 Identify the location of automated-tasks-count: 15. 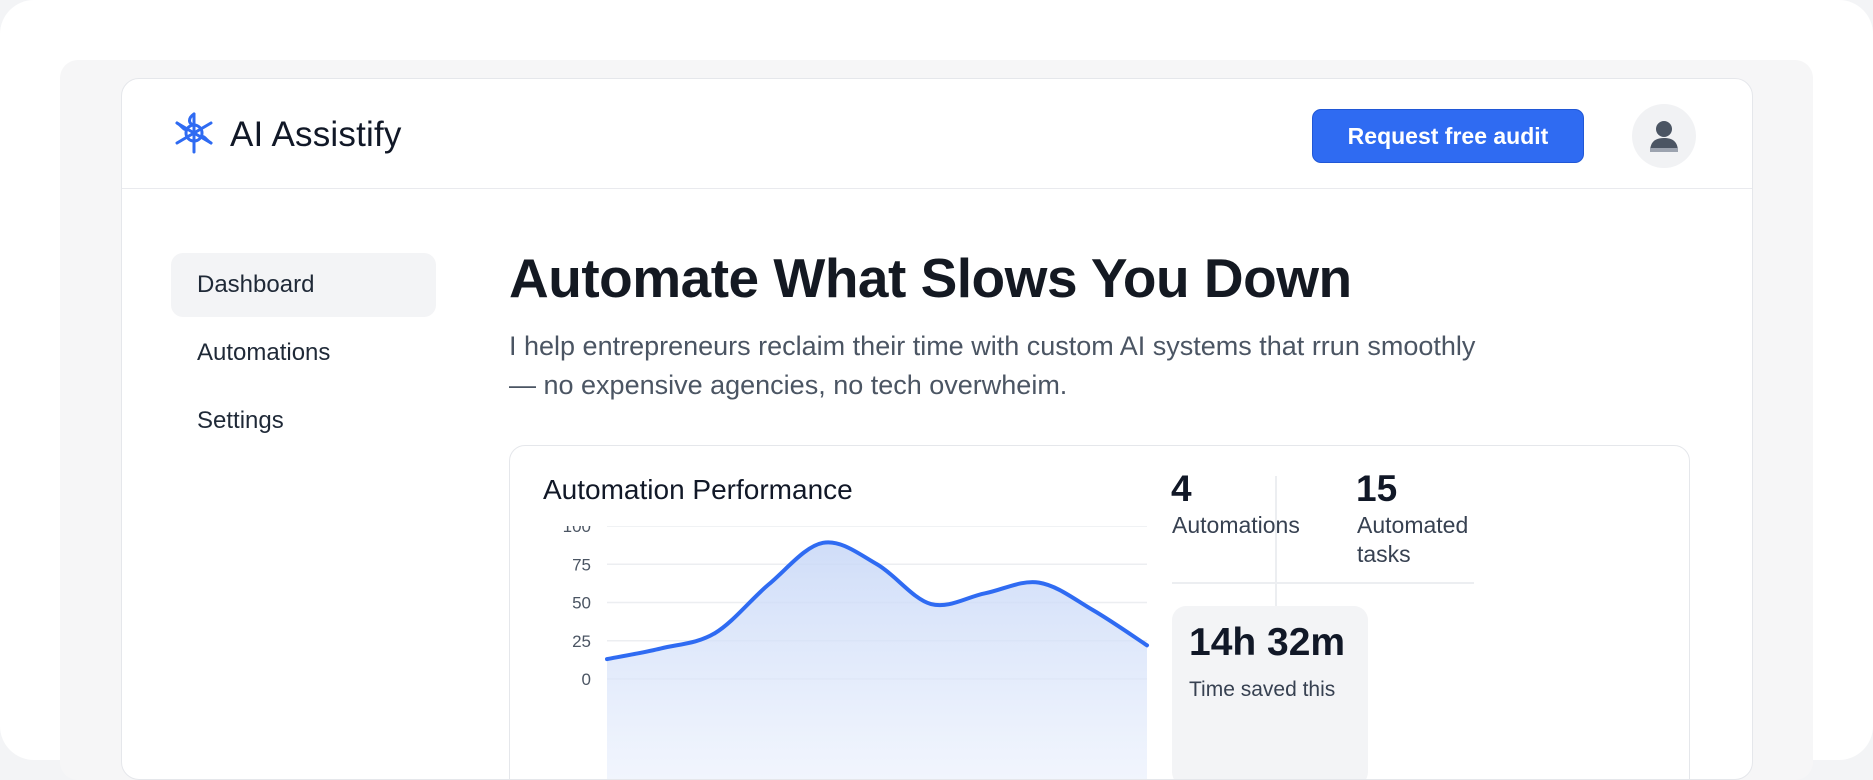
(1377, 488).